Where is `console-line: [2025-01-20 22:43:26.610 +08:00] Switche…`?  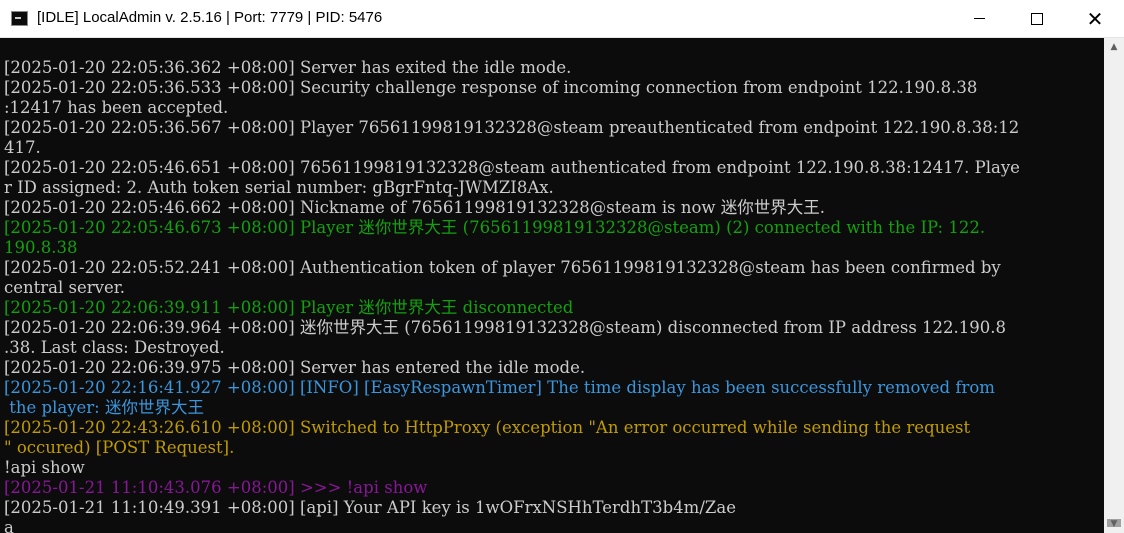
console-line: [2025-01-20 22:43:26.610 +08:00] Switche… is located at coordinates (487, 427).